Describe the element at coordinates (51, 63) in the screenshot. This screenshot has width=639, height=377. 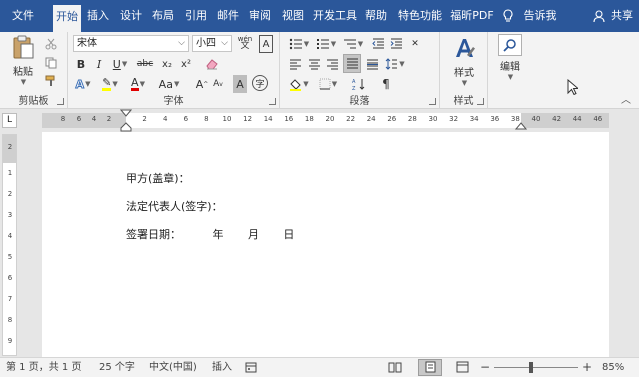
I see `copy-button` at that location.